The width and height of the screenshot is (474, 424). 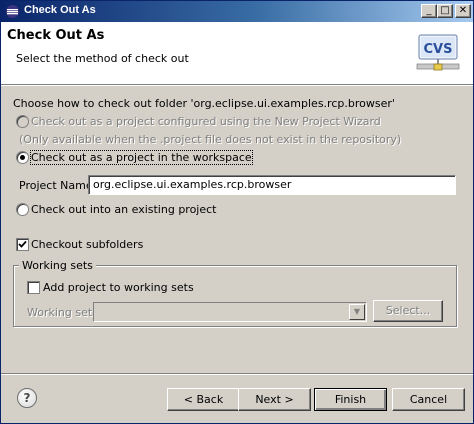 What do you see at coordinates (12, 11) in the screenshot?
I see `eclipse-icon` at bounding box center [12, 11].